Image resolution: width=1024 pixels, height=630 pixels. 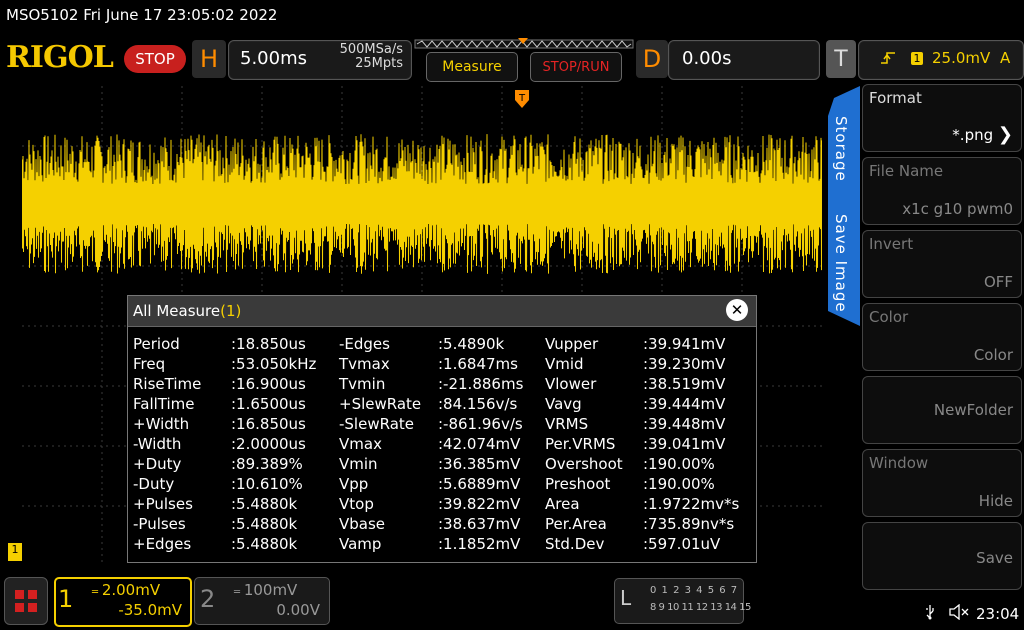 What do you see at coordinates (164, 404) in the screenshot?
I see `measure-name: FallTime` at bounding box center [164, 404].